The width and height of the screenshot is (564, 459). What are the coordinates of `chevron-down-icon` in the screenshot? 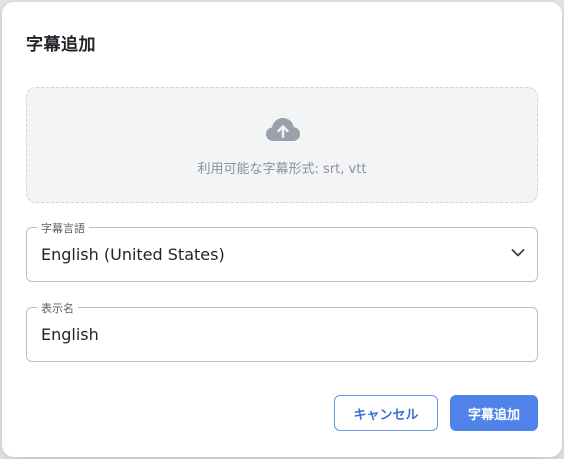 It's located at (518, 253).